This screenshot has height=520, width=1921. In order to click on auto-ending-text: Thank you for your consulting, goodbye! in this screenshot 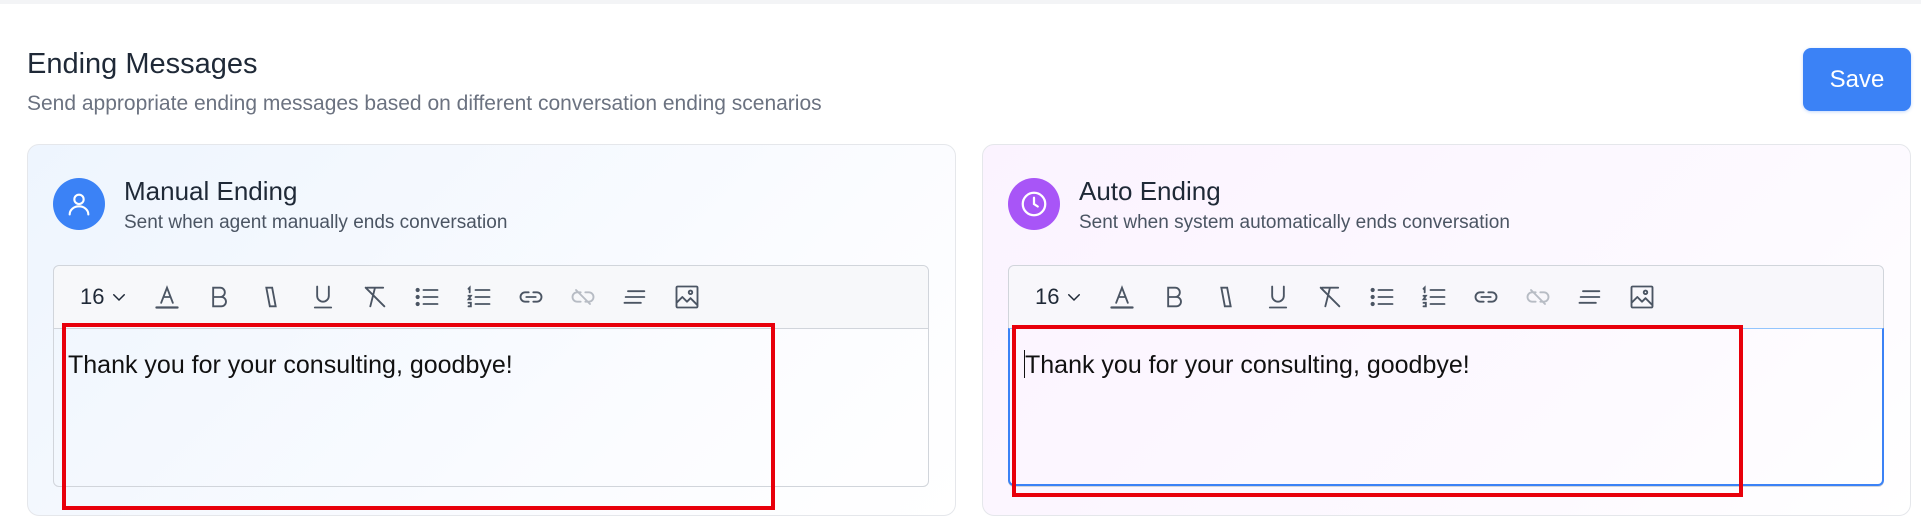, I will do `click(1446, 365)`.